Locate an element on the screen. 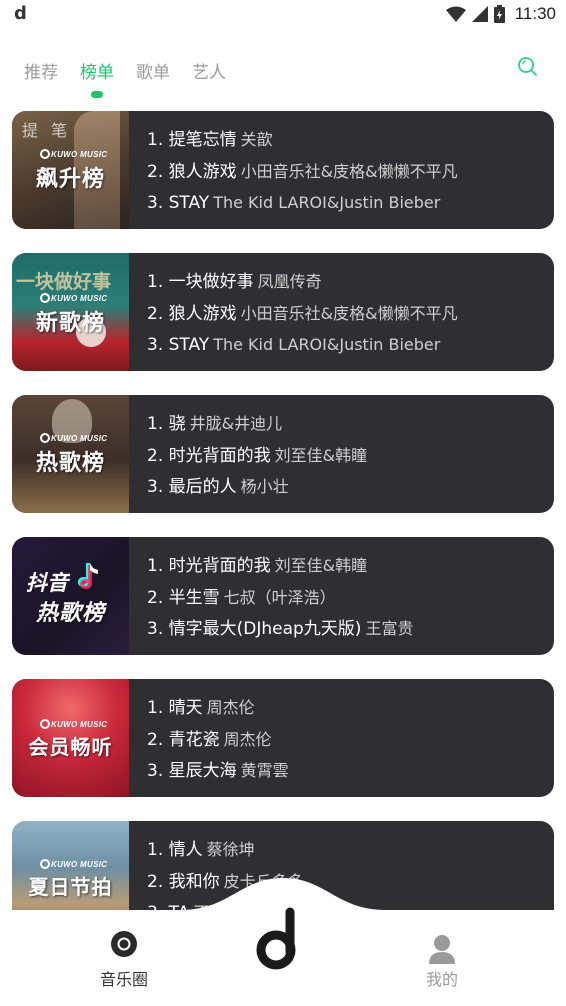 The width and height of the screenshot is (566, 1006). status-bar: d 11:30 is located at coordinates (283, 16).